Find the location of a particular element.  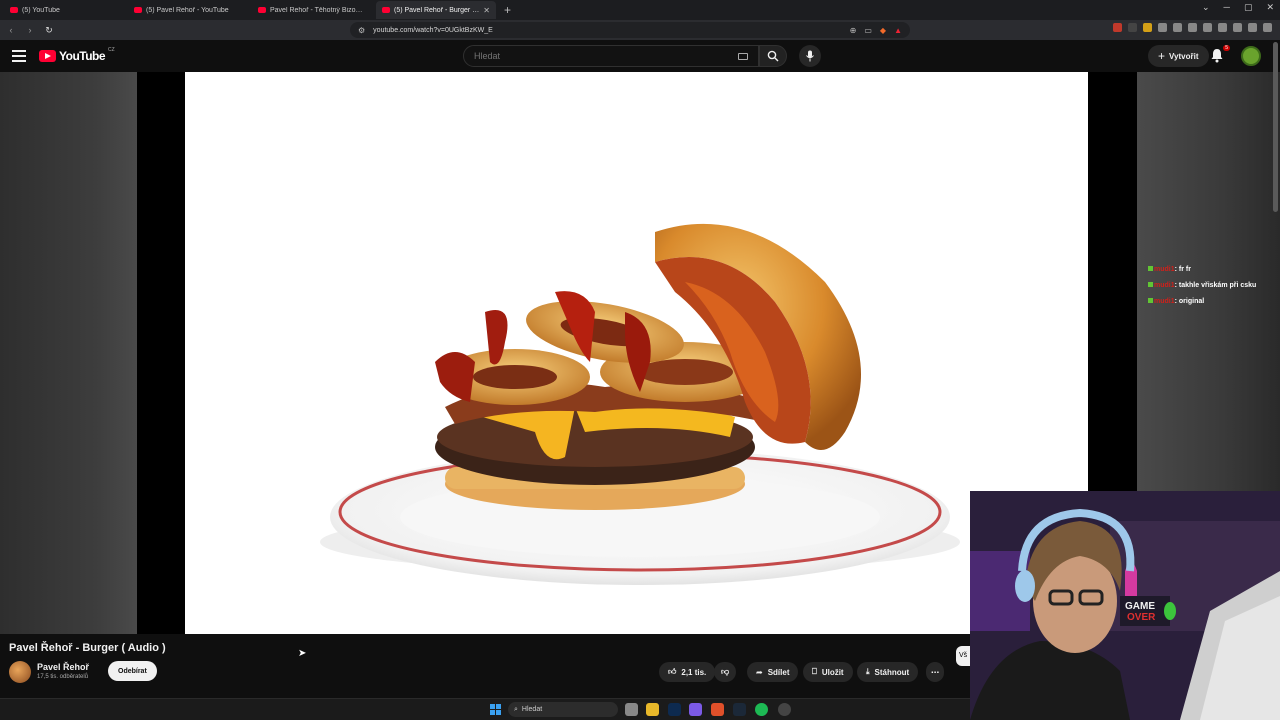

more-actions-button: ⋯ is located at coordinates (935, 672).